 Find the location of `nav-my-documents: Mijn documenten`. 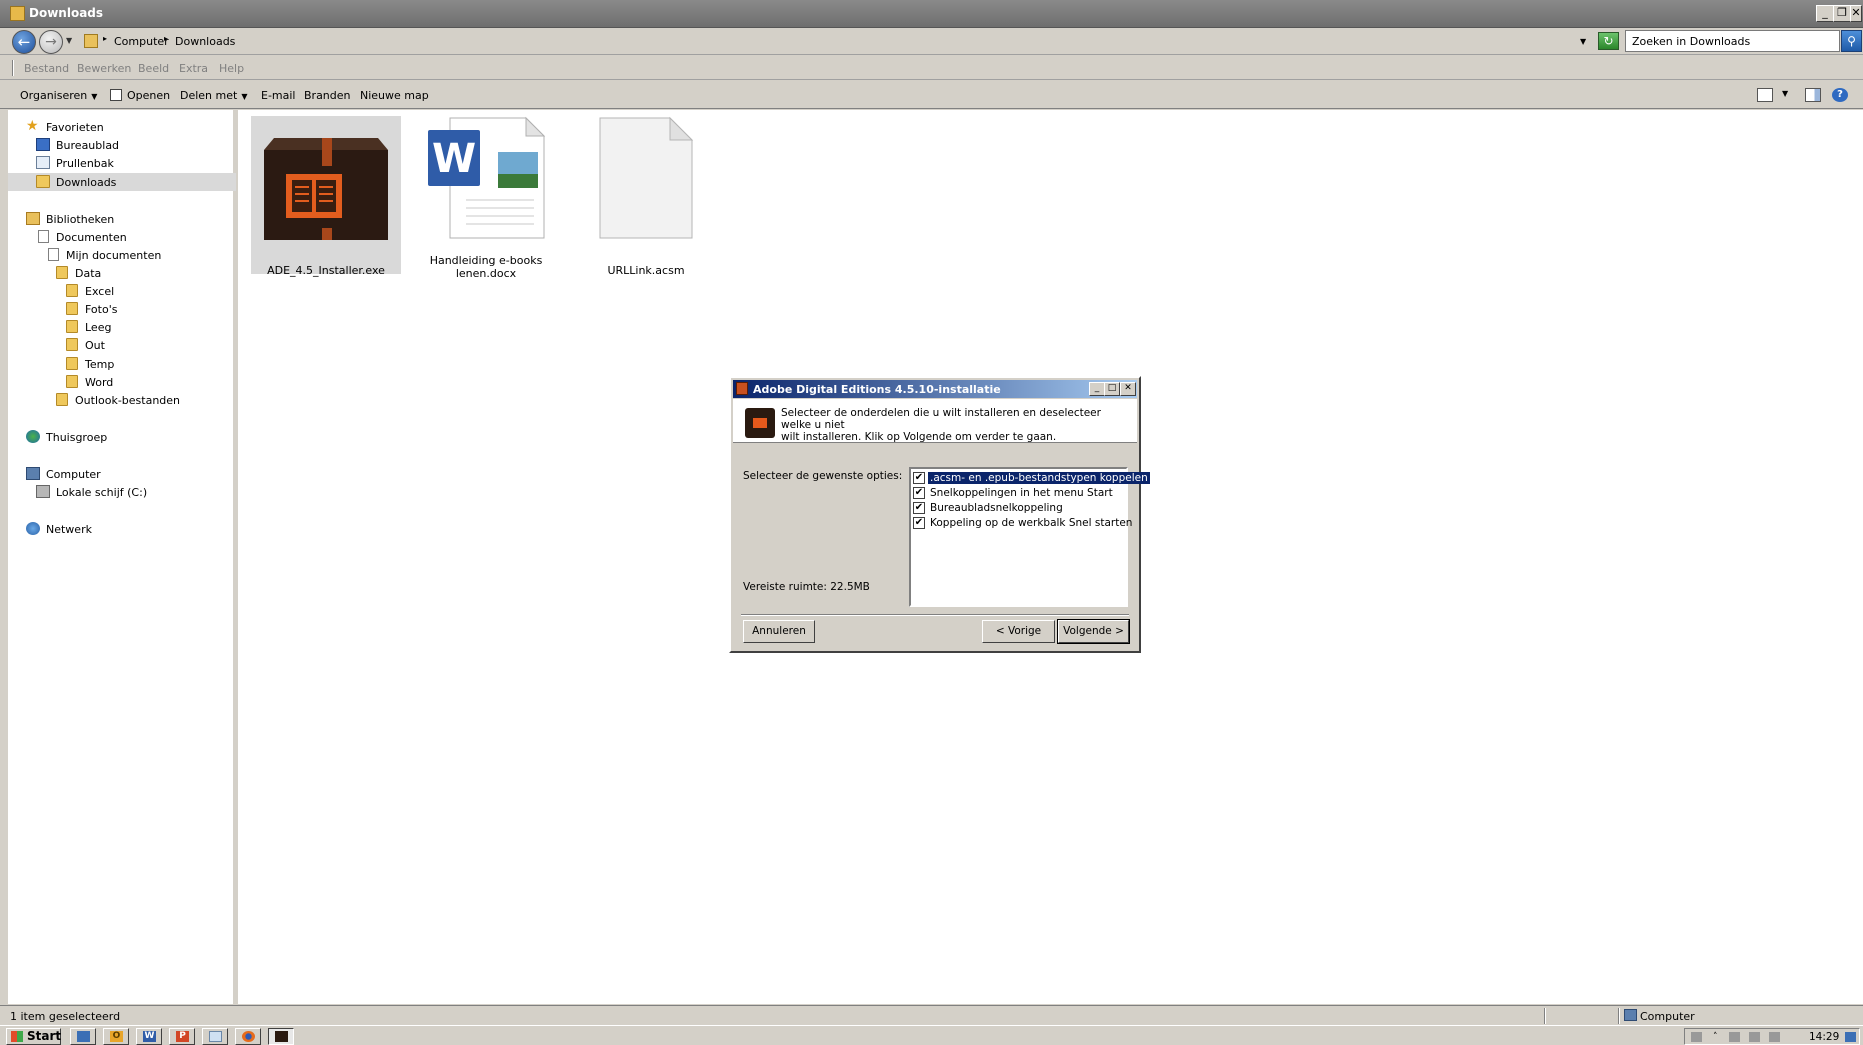

nav-my-documents: Mijn documenten is located at coordinates (122, 255).